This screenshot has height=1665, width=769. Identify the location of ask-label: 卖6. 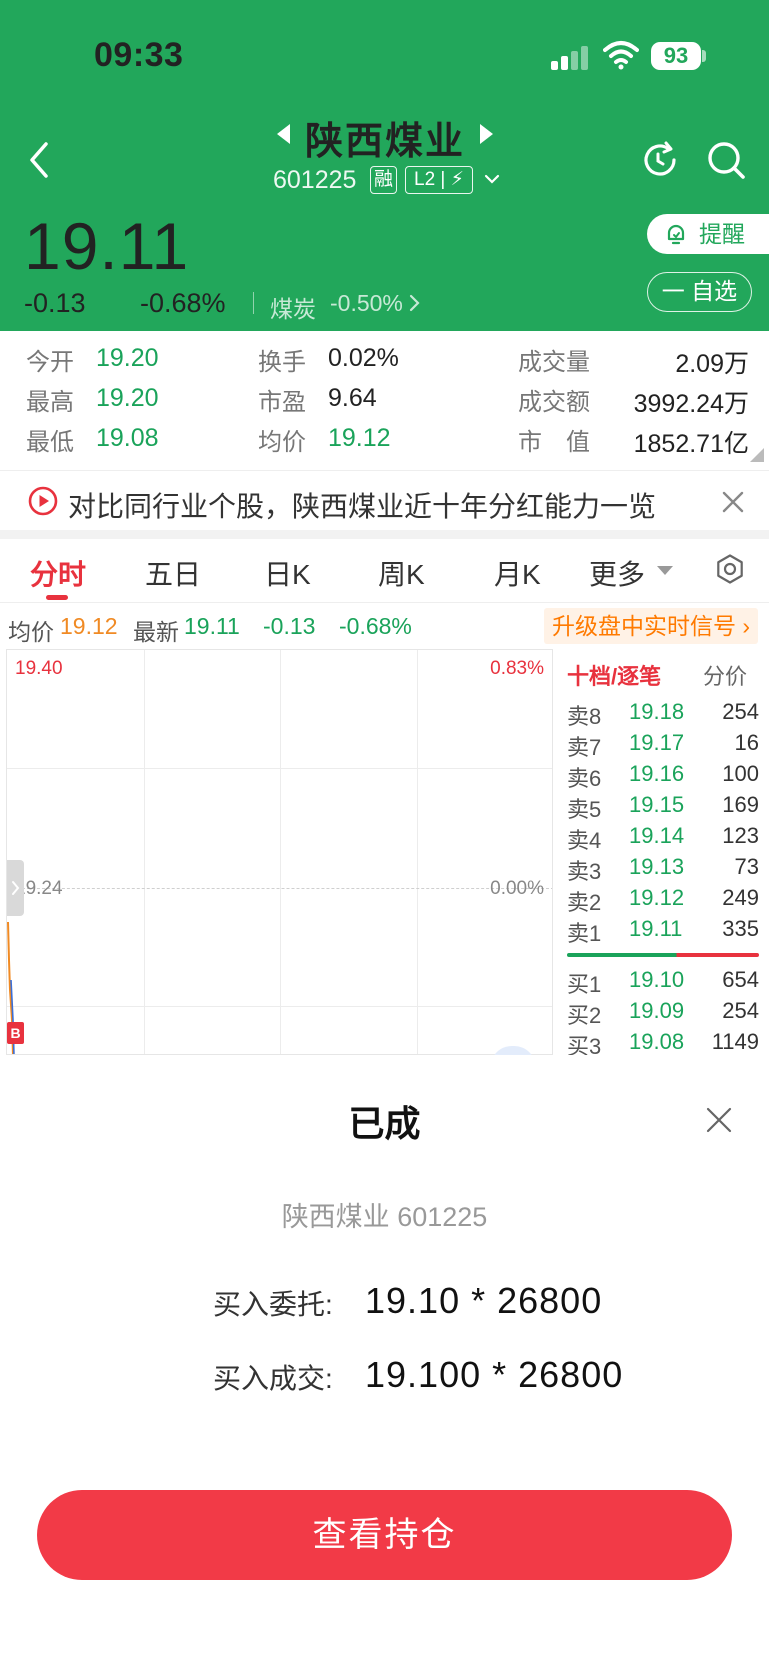
(584, 778).